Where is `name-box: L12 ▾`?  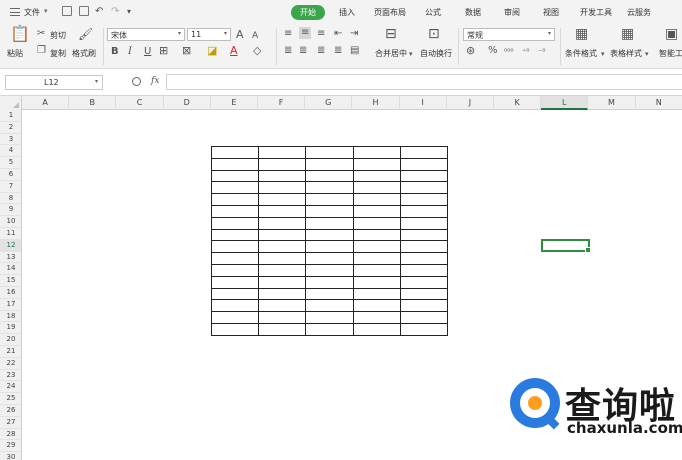 name-box: L12 ▾ is located at coordinates (54, 82).